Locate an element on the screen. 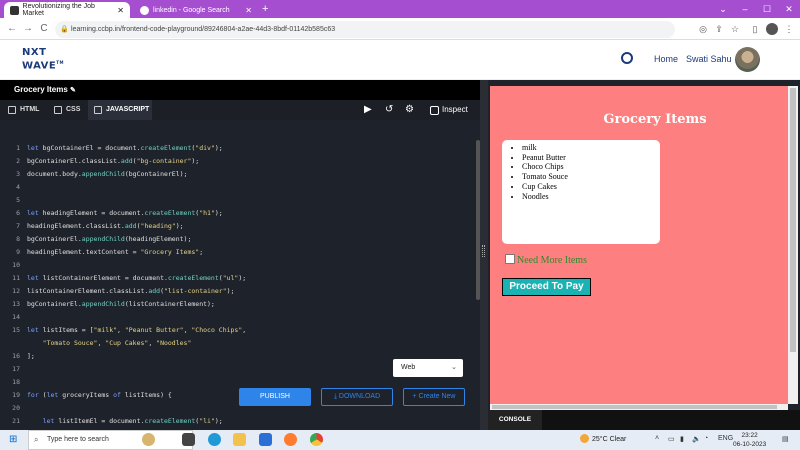 This screenshot has height=450, width=800. line-number: 7 is located at coordinates (18, 226).